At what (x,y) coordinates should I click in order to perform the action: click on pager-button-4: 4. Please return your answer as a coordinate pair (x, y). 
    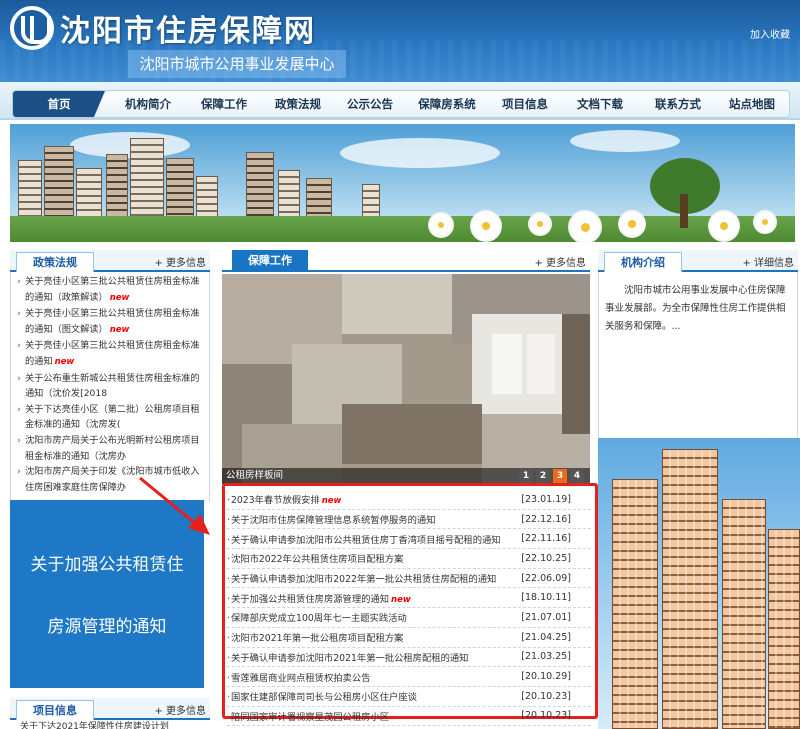
    Looking at the image, I should click on (577, 476).